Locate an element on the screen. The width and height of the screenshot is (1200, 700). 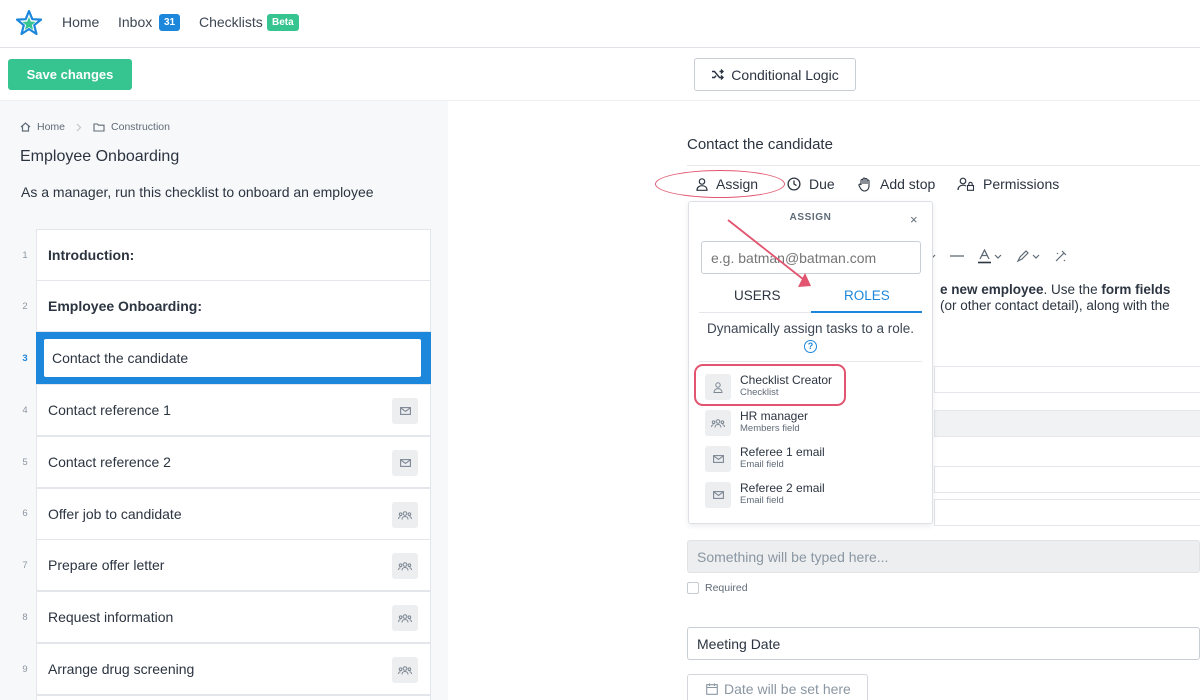
due-label: Due is located at coordinates (822, 184).